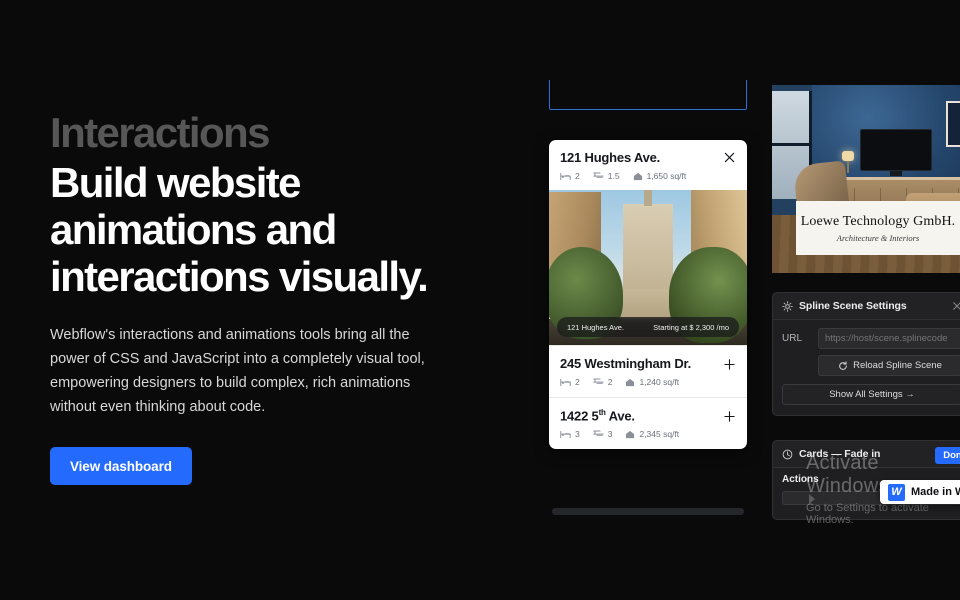 The image size is (960, 600). Describe the element at coordinates (691, 327) in the screenshot. I see `photo-pill-price: Starting at $ 2,300 /mo` at that location.